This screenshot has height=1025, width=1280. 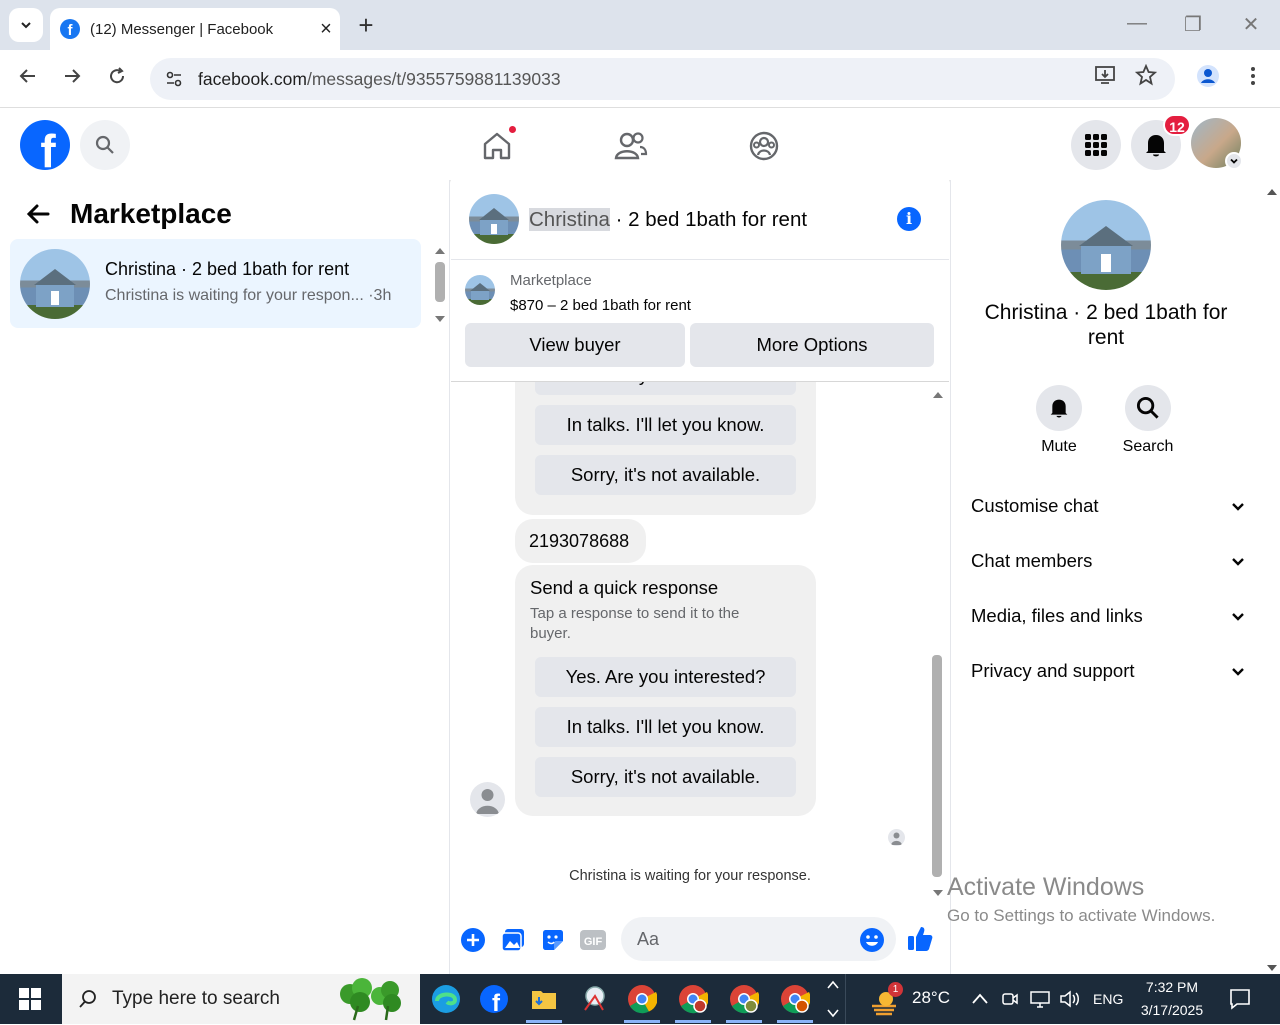 What do you see at coordinates (73, 76) in the screenshot?
I see `arrow-right-icon` at bounding box center [73, 76].